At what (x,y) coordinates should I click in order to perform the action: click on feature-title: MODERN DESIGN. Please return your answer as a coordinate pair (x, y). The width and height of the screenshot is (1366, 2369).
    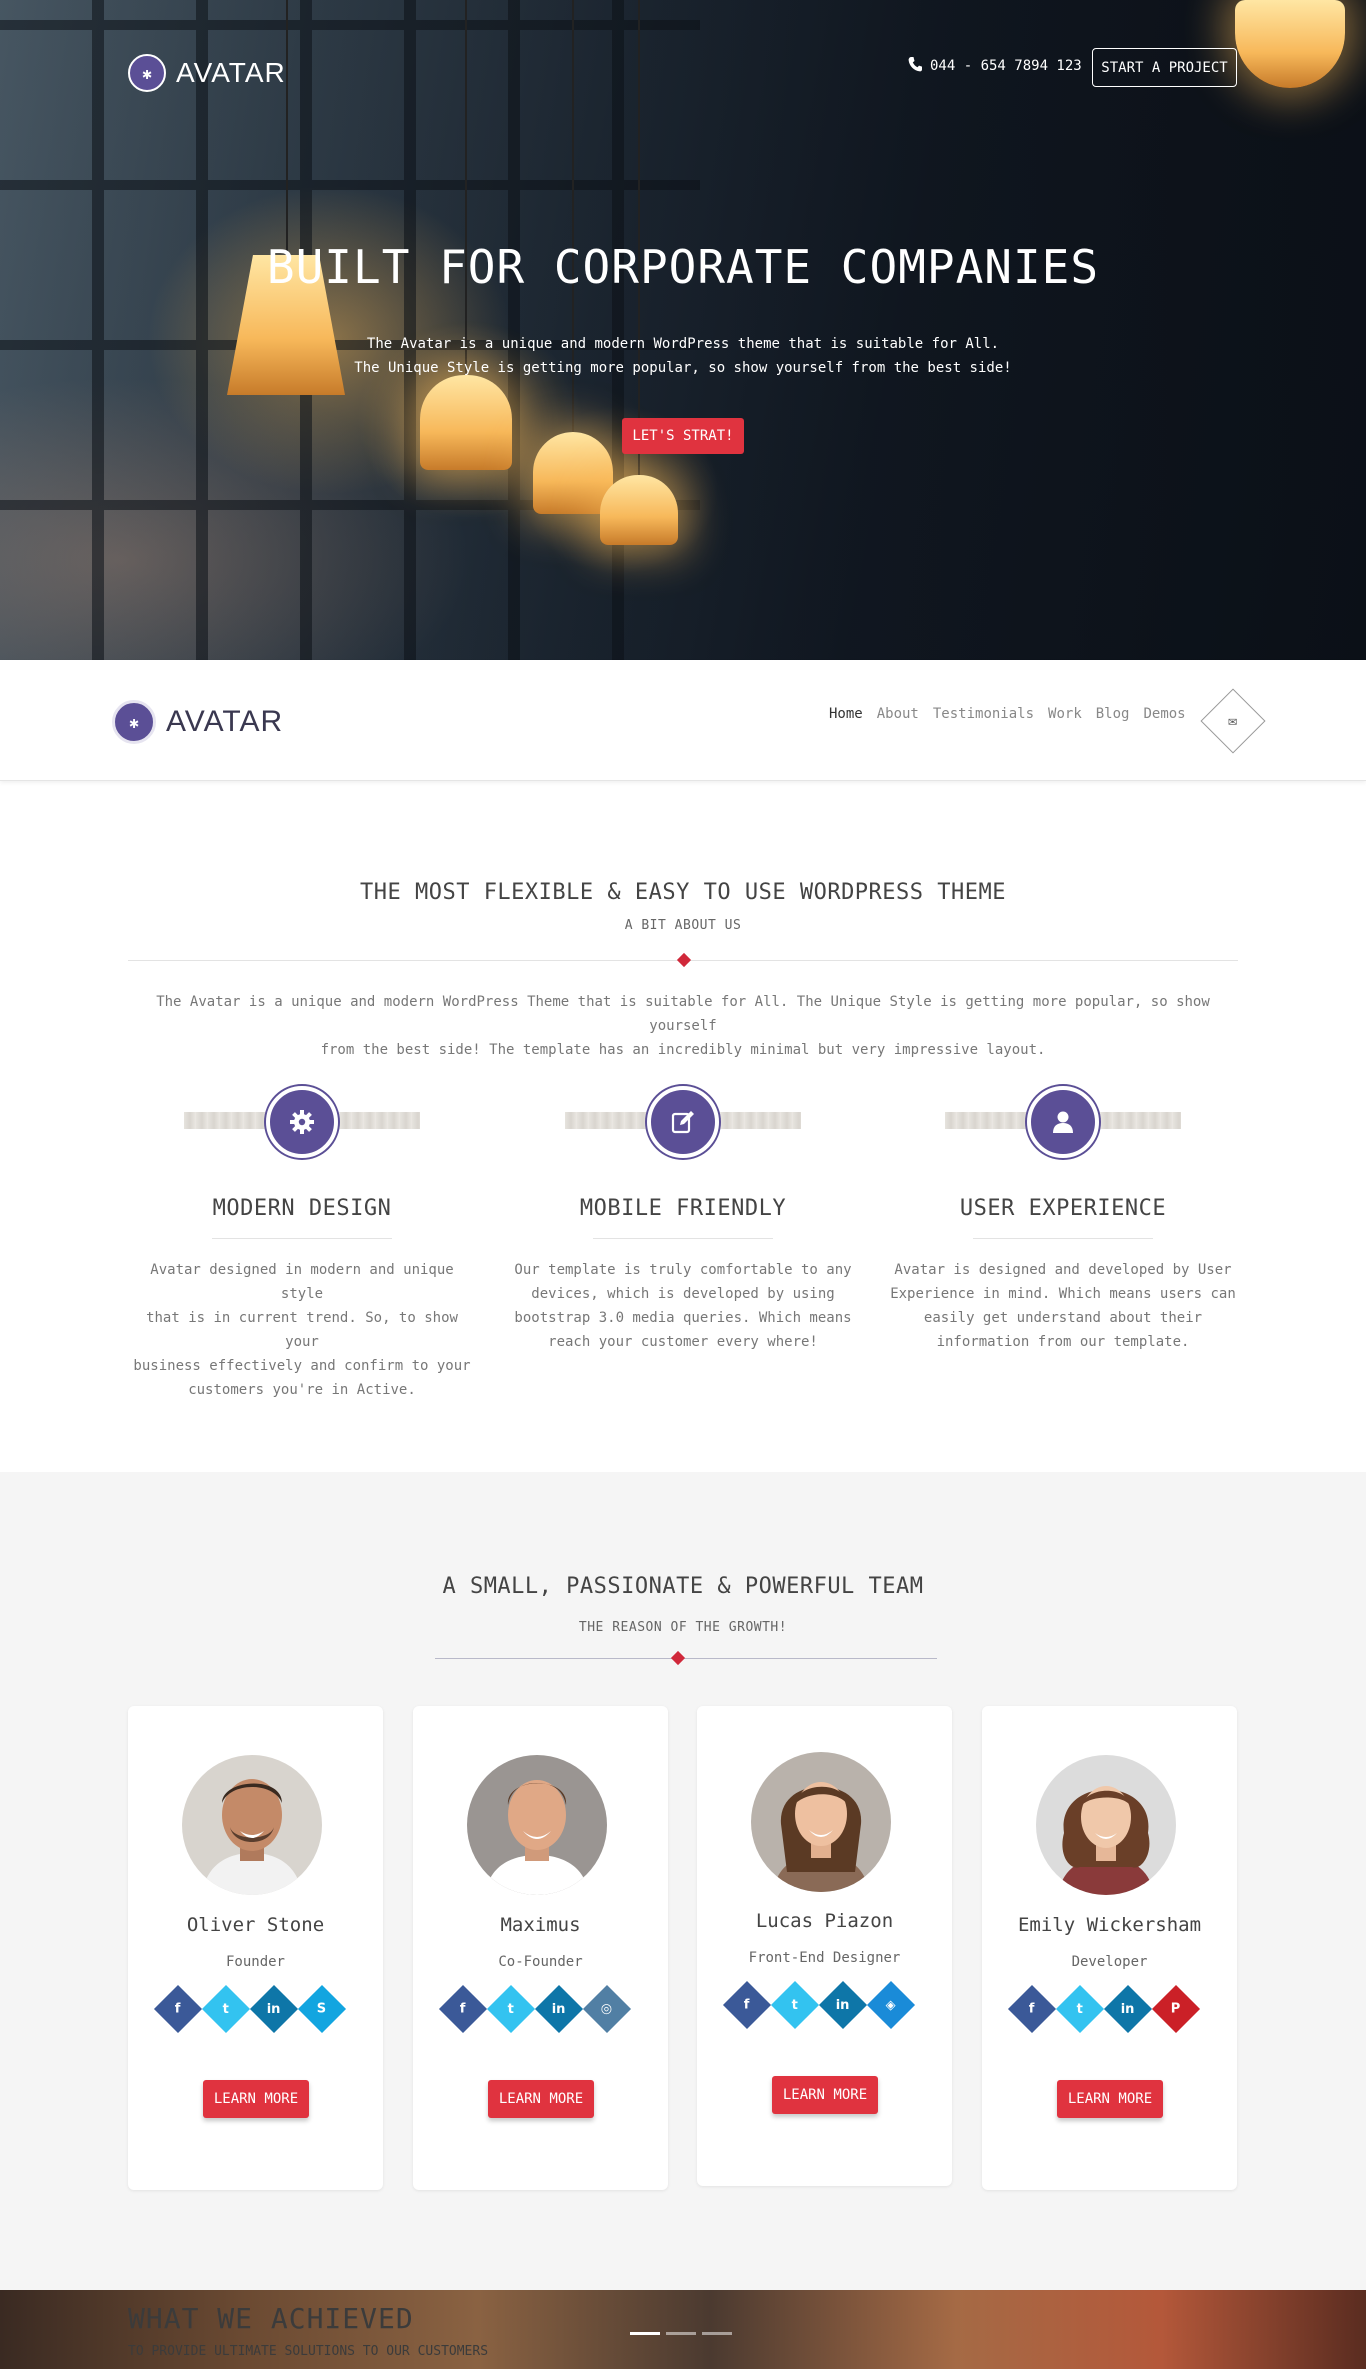
    Looking at the image, I should click on (302, 1208).